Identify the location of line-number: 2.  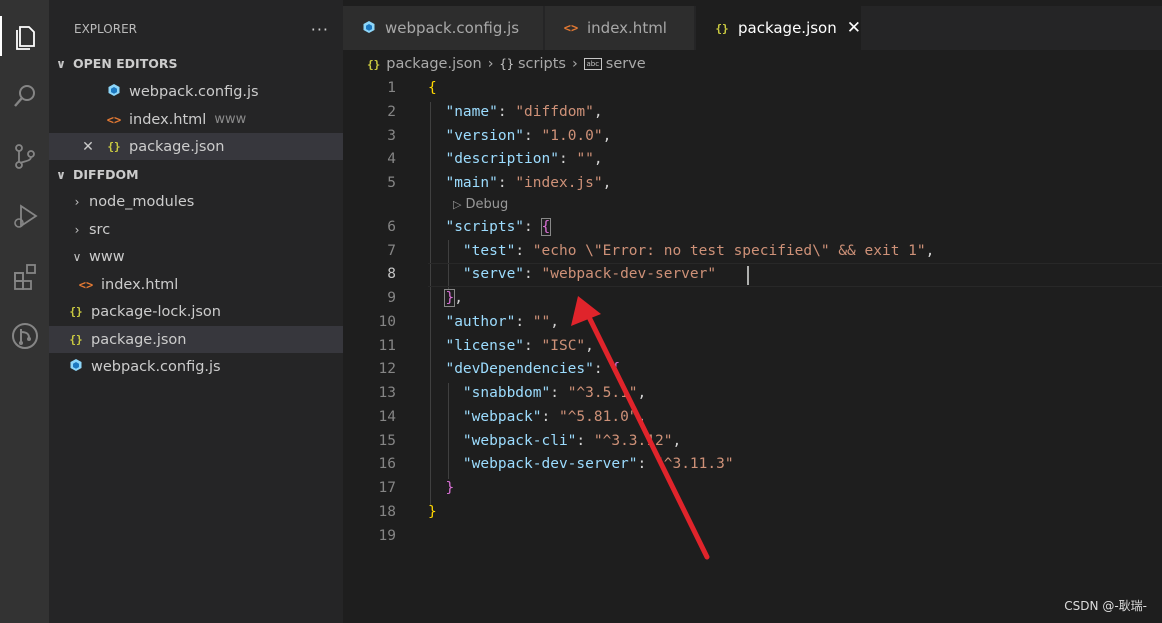
(391, 112).